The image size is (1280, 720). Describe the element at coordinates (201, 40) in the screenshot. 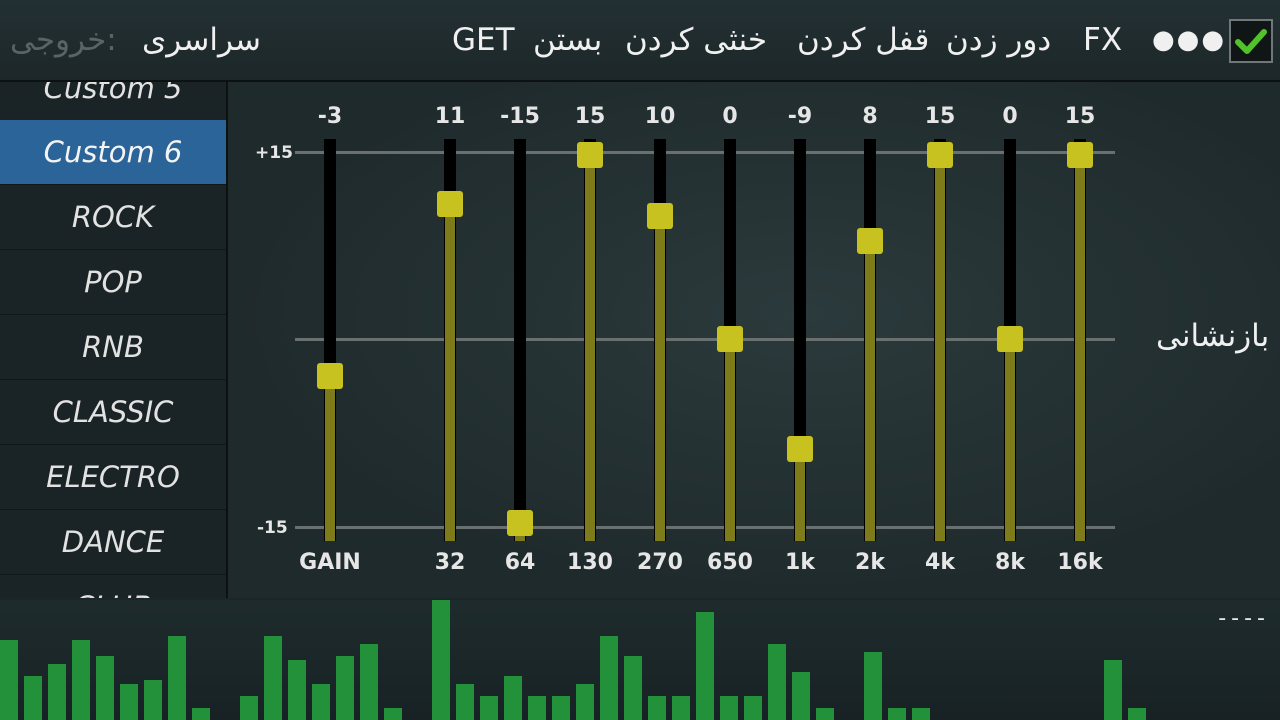

I see `output-selector: سراسری` at that location.